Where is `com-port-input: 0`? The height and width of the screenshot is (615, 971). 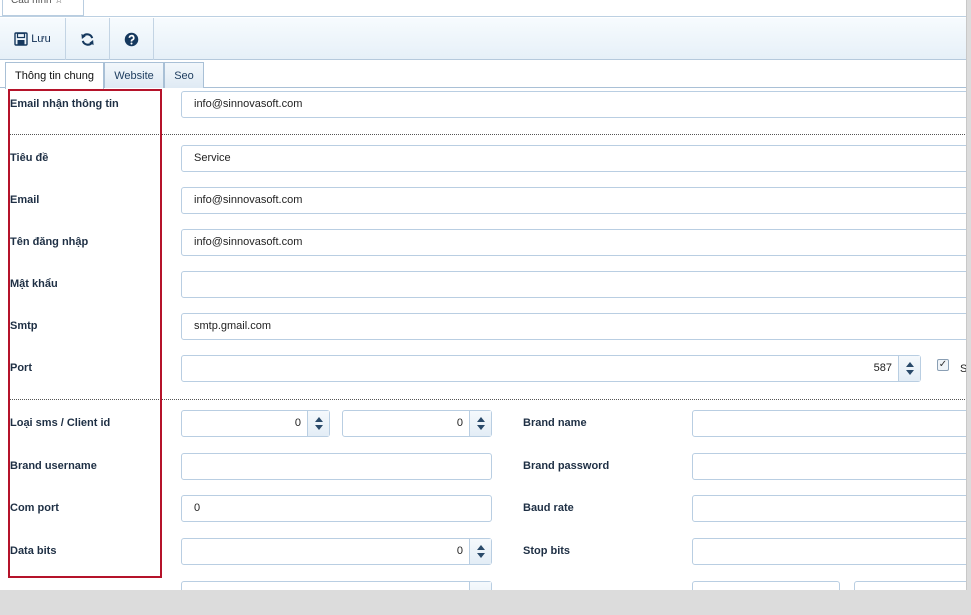 com-port-input: 0 is located at coordinates (336, 508).